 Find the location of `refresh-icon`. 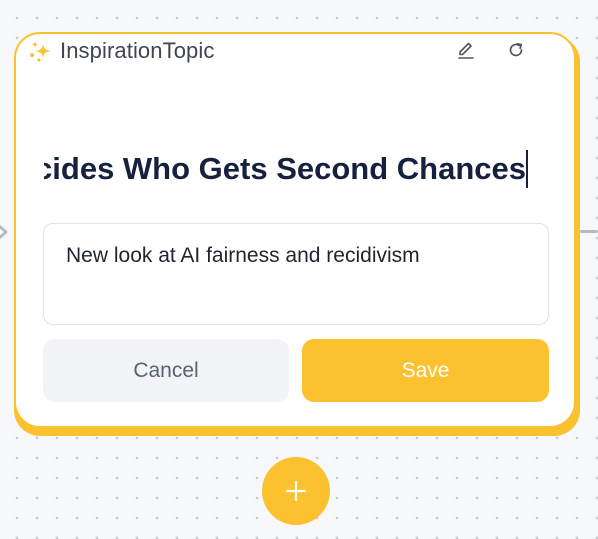

refresh-icon is located at coordinates (516, 49).